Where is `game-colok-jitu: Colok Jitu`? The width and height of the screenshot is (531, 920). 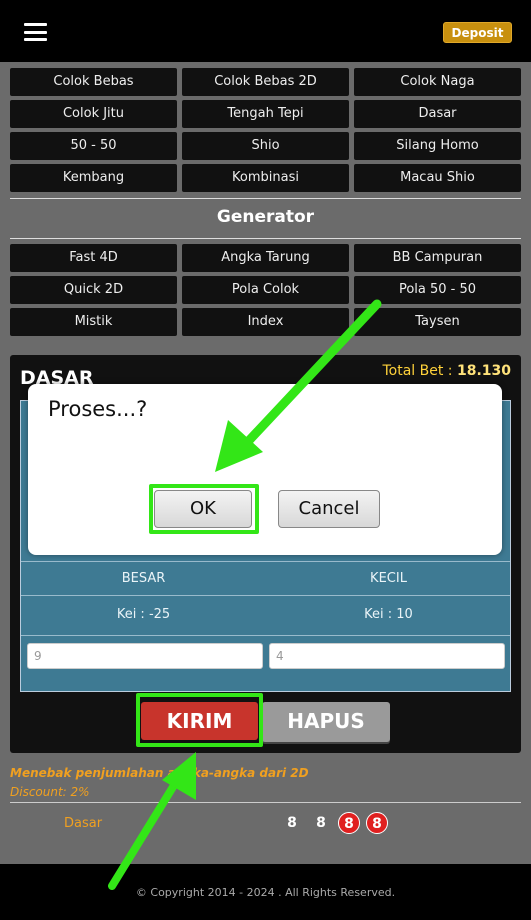
game-colok-jitu: Colok Jitu is located at coordinates (93, 114).